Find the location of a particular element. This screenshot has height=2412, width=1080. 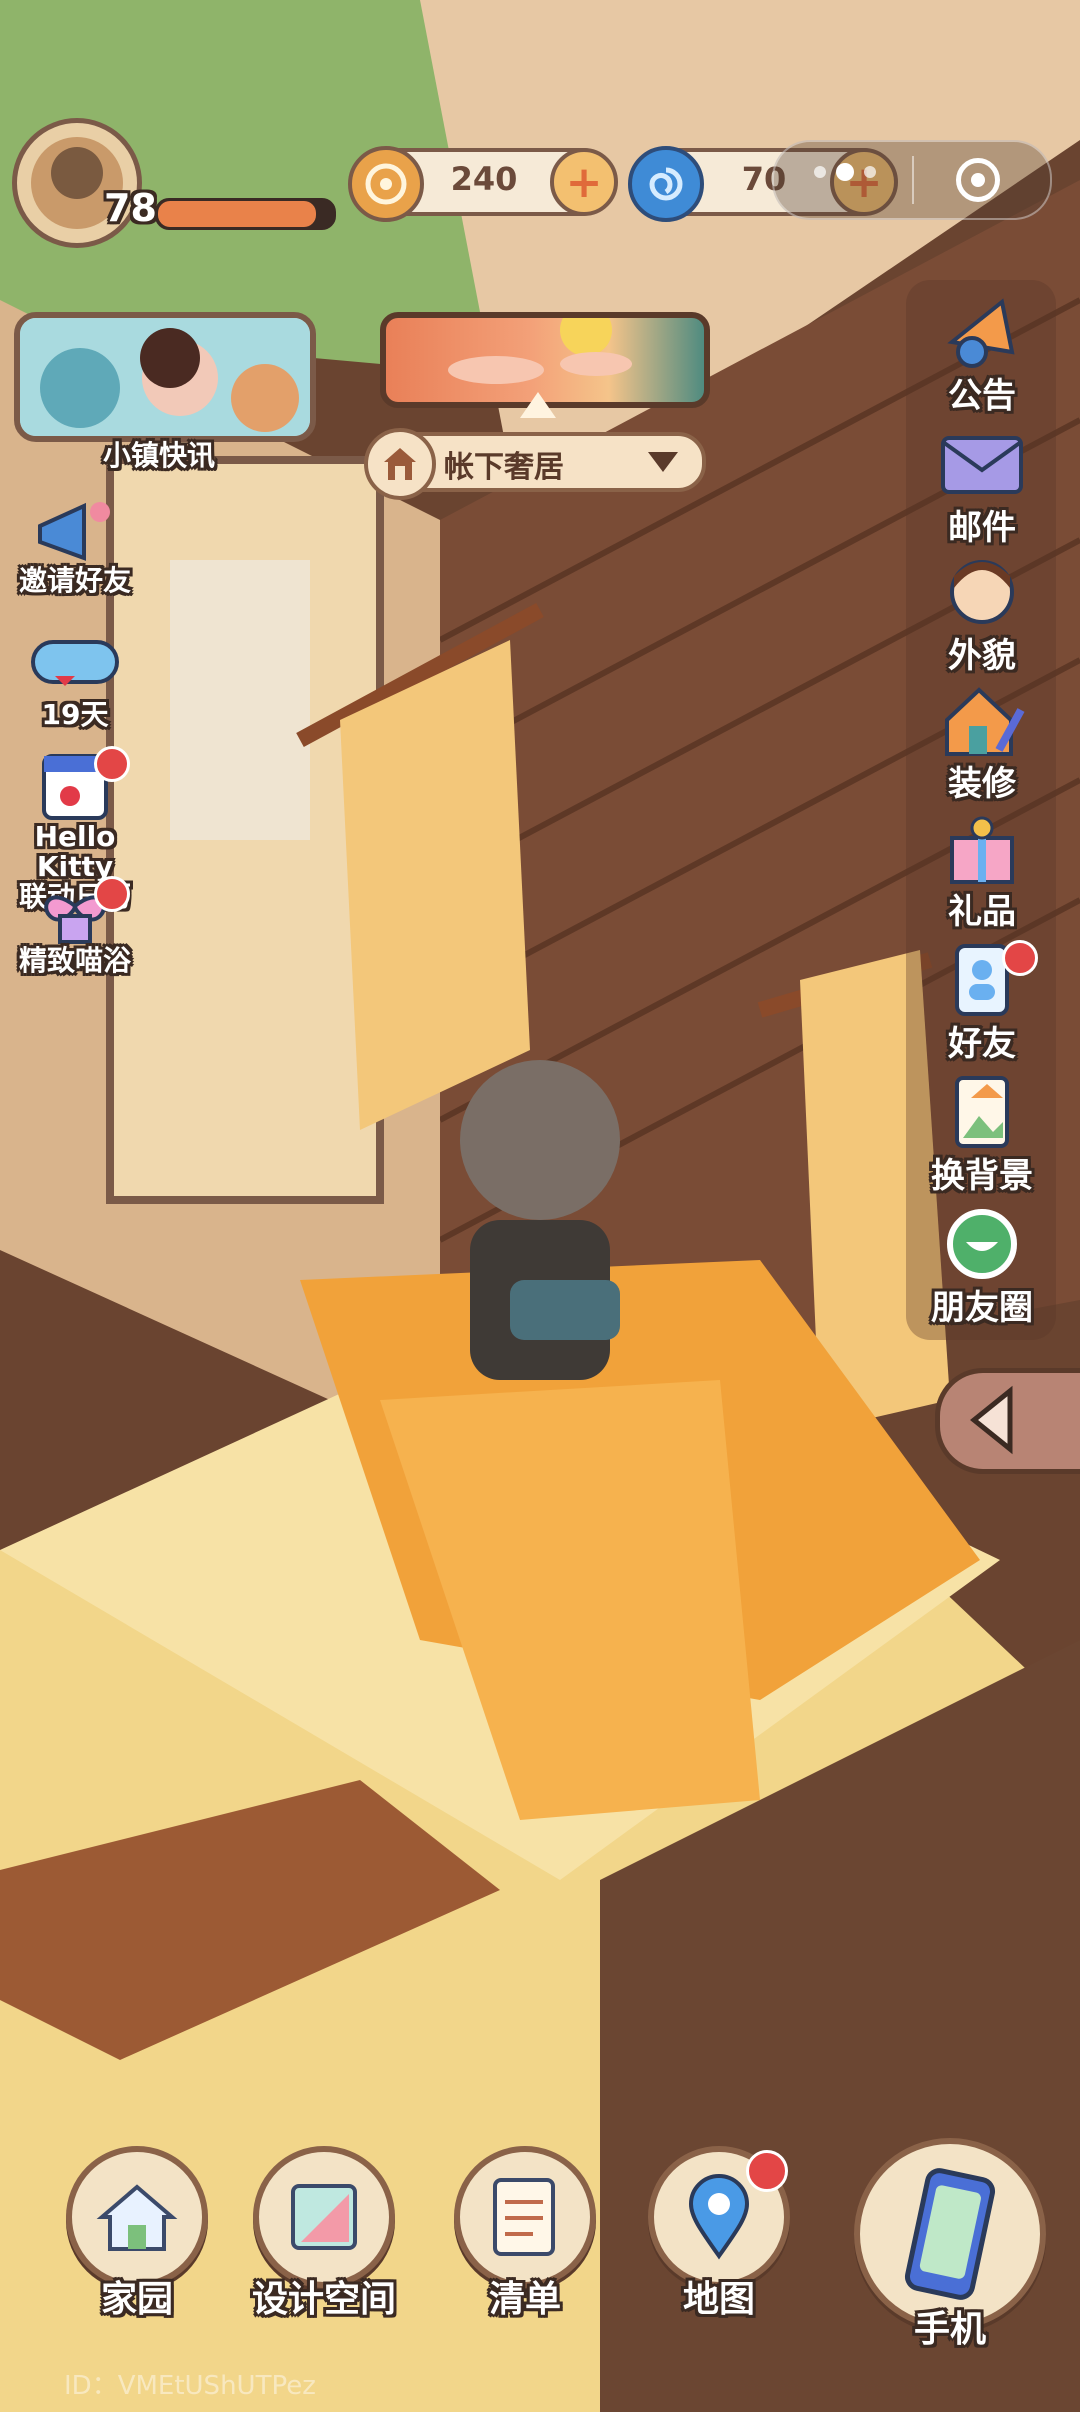

coin-value: 240 is located at coordinates (484, 179).